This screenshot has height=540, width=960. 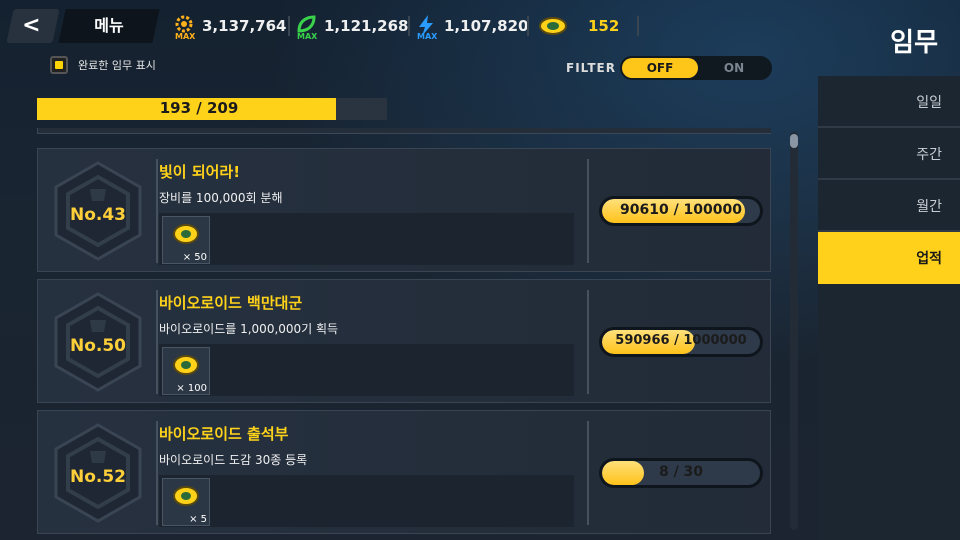 I want to click on overall-progress-bar: 193 / 209, so click(x=212, y=109).